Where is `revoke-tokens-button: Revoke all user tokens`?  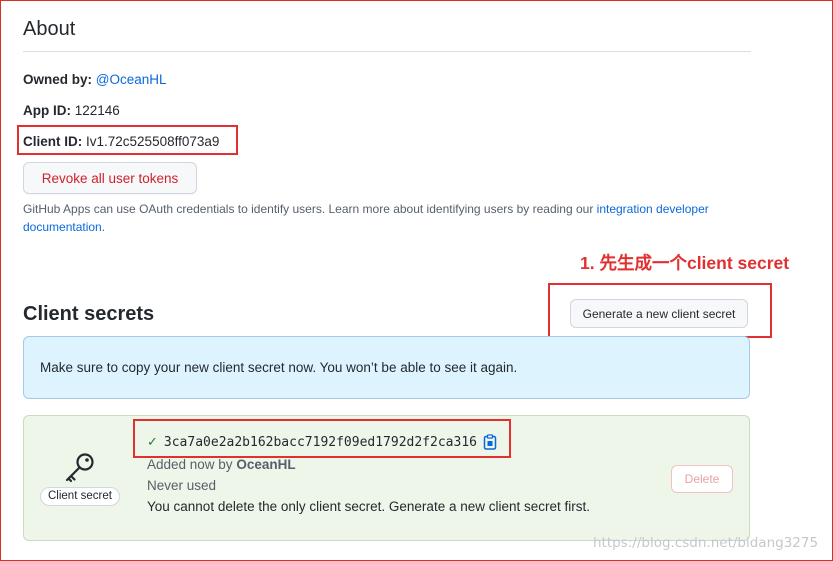
revoke-tokens-button: Revoke all user tokens is located at coordinates (110, 178).